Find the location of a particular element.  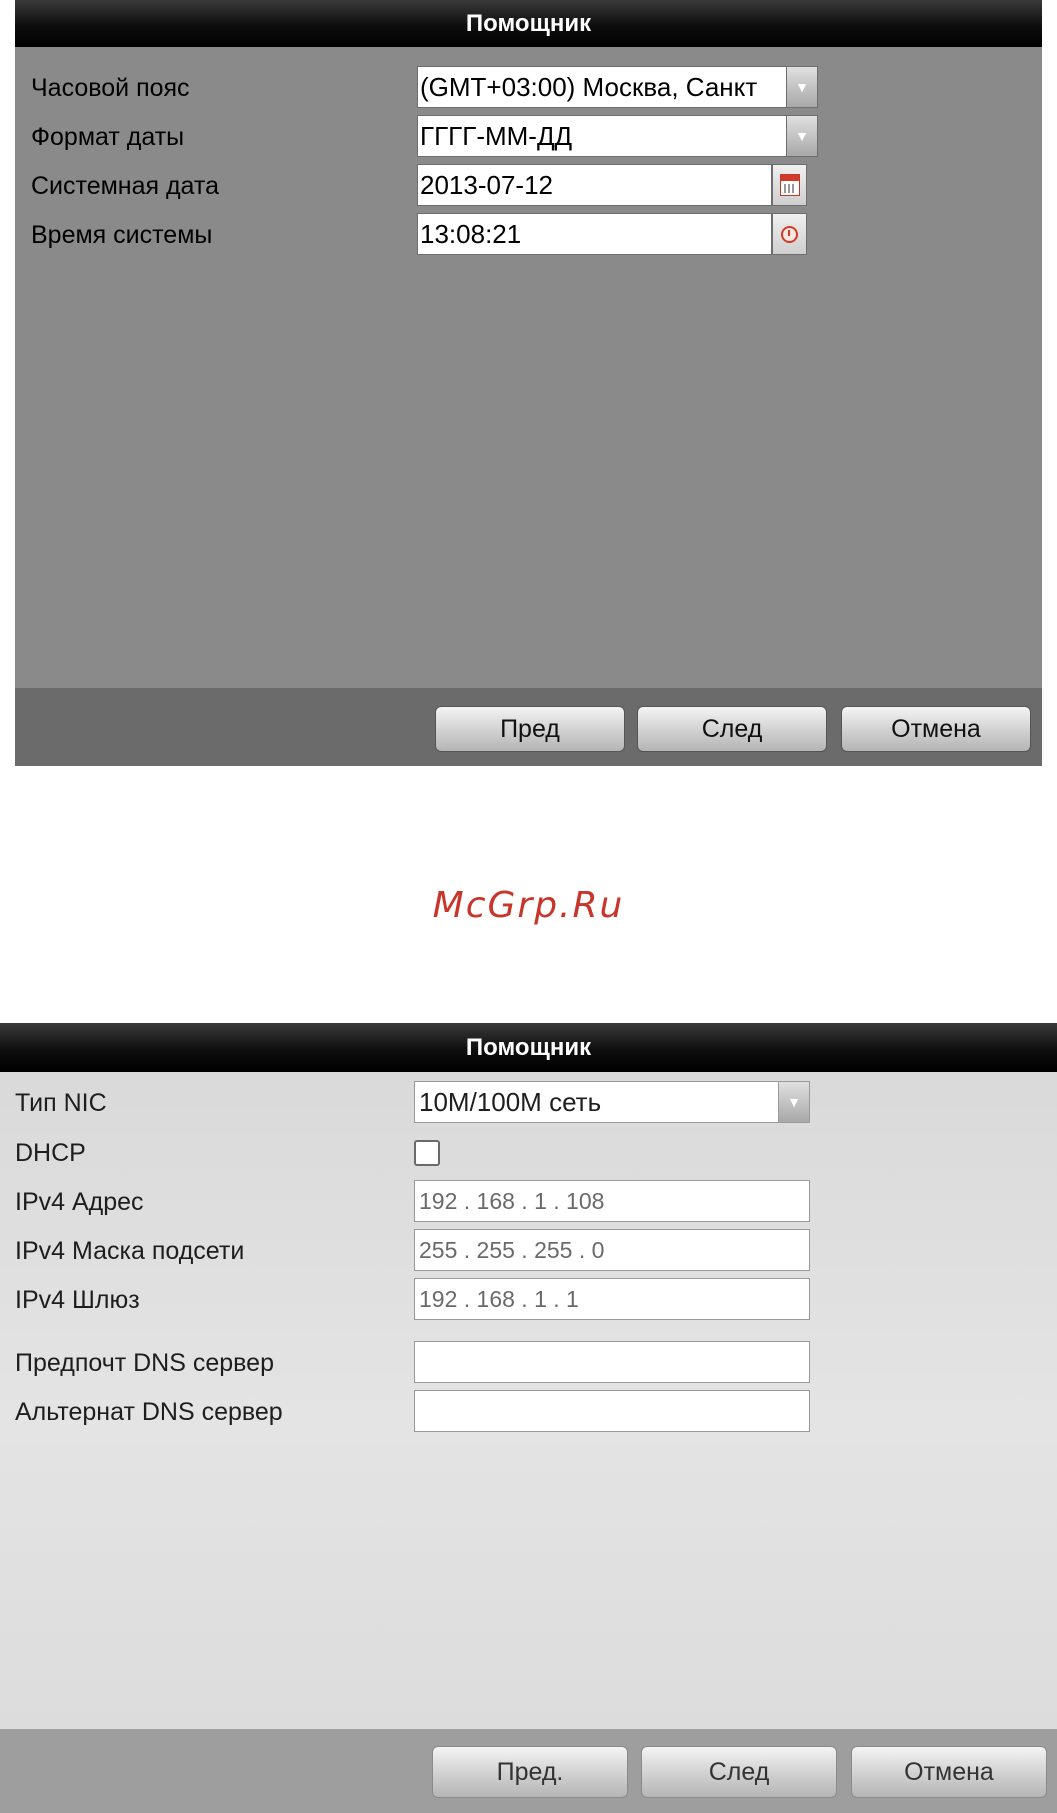

clock-icon is located at coordinates (789, 234).